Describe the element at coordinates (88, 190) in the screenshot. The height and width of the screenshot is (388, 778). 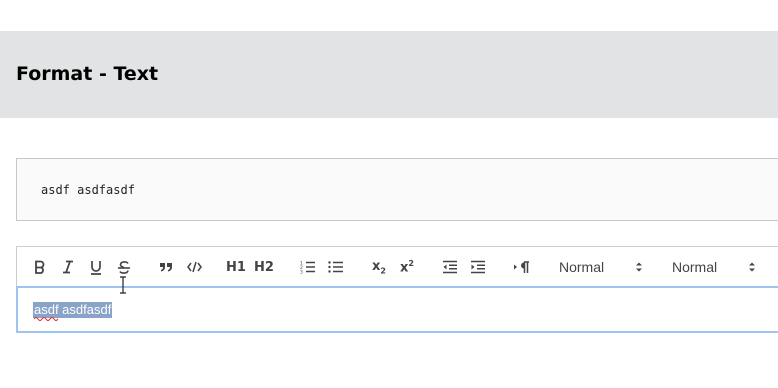
I see `preview-text: asdf asdfasdf` at that location.